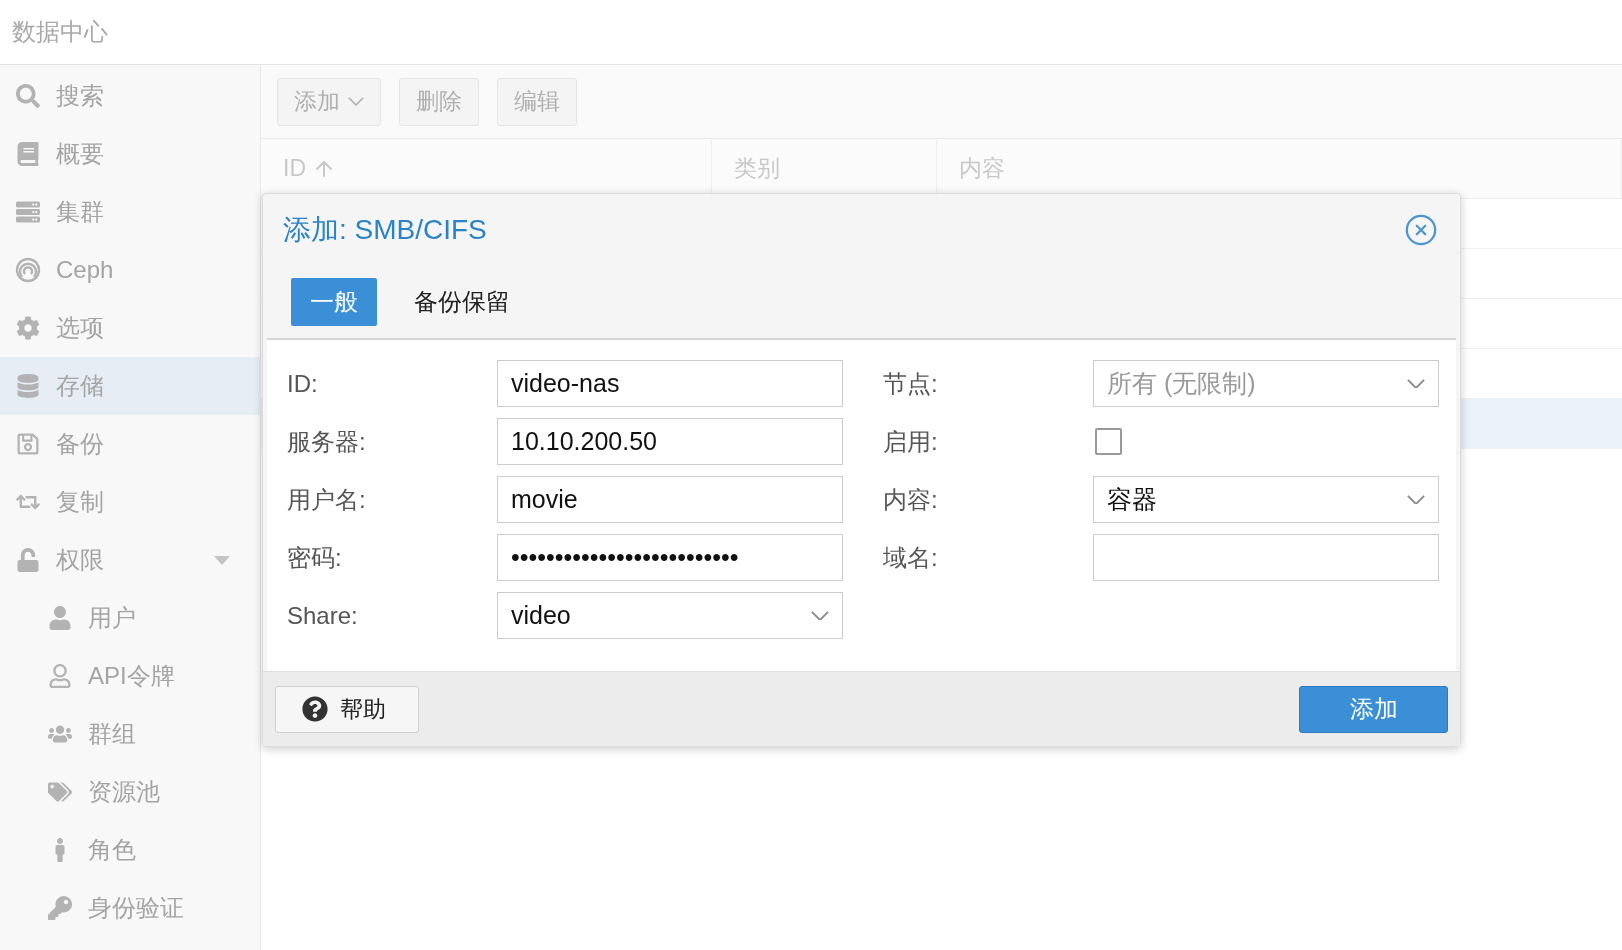  What do you see at coordinates (222, 560) in the screenshot?
I see `caret-icon` at bounding box center [222, 560].